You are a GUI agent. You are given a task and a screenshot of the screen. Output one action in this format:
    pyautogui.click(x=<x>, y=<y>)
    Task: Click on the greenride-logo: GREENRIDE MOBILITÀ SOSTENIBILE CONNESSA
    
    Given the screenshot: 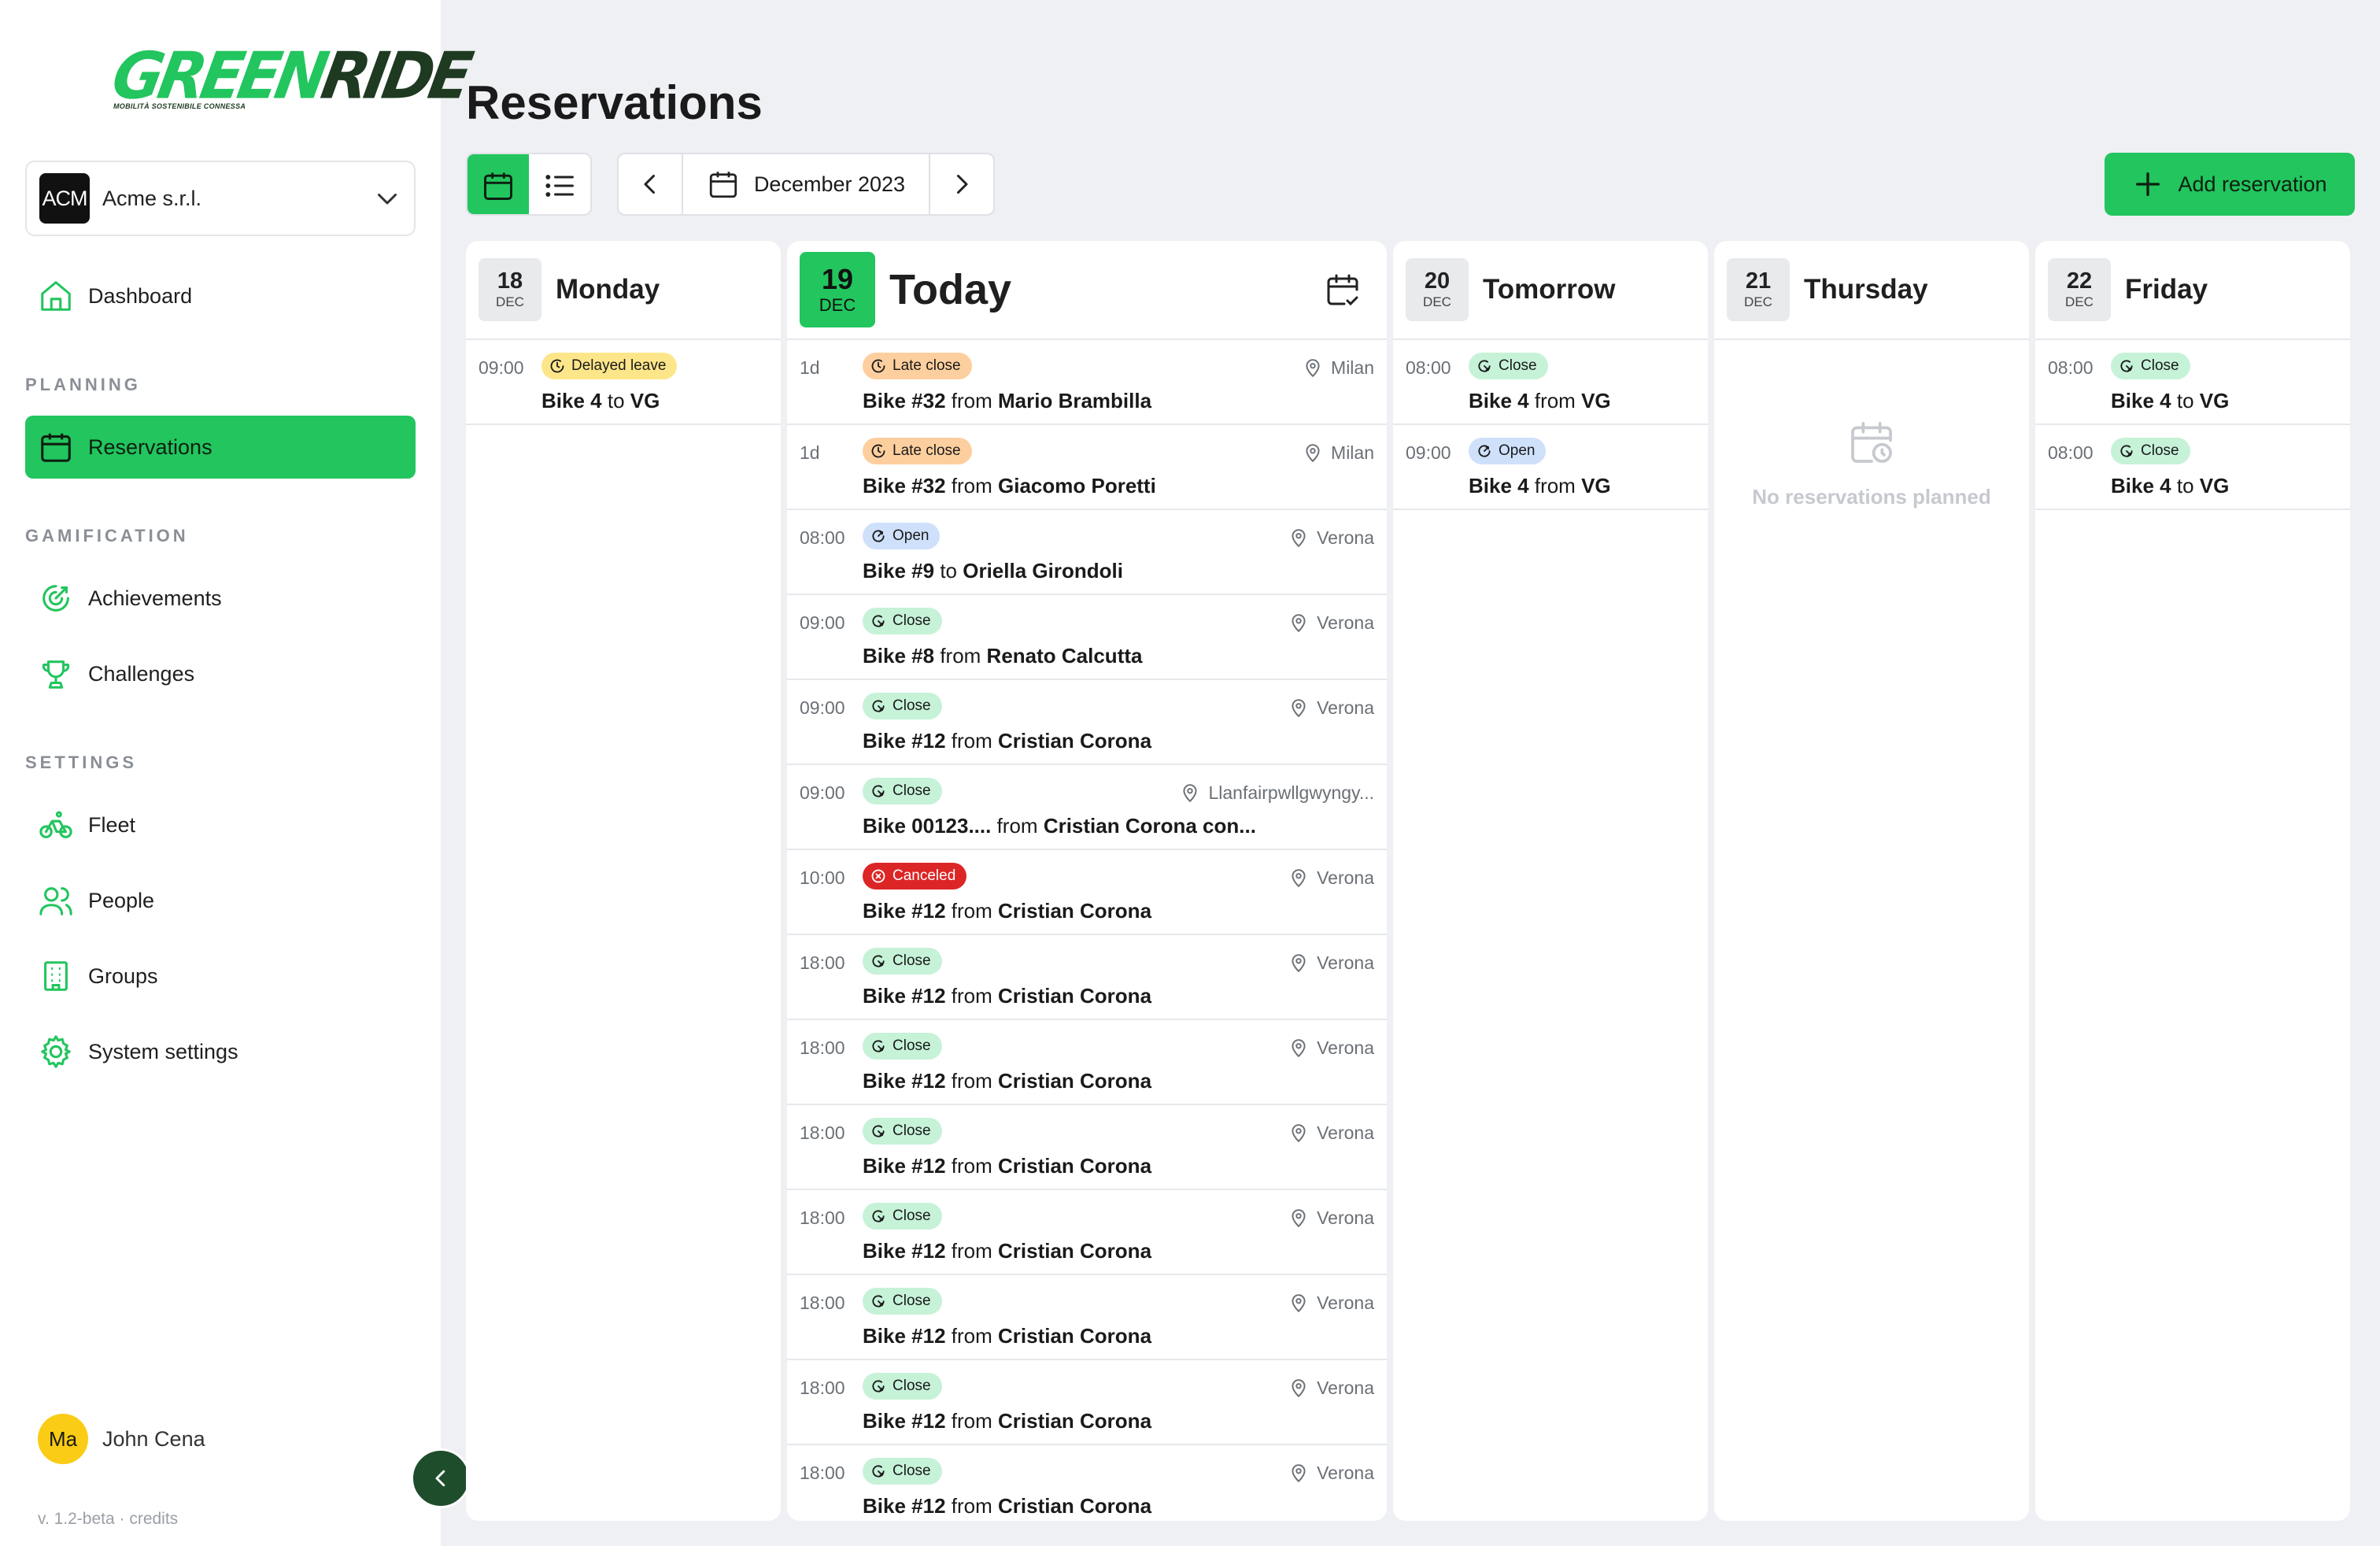 What is the action you would take?
    pyautogui.click(x=290, y=79)
    